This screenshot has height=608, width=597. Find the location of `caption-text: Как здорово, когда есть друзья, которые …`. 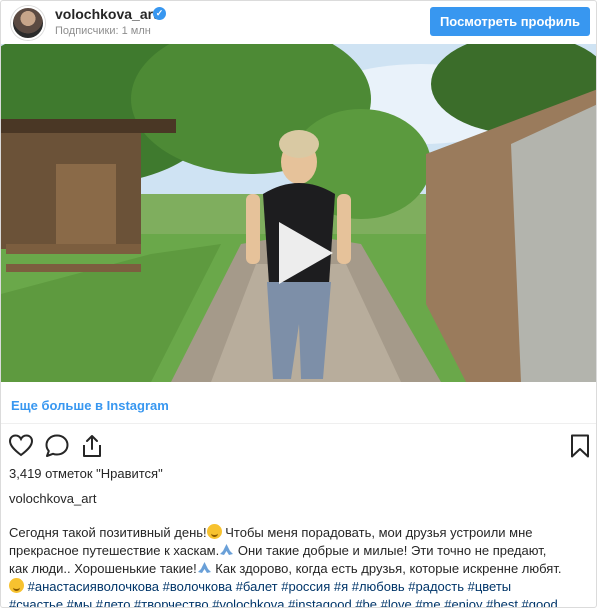

caption-text: Как здорово, когда есть друзья, которые … is located at coordinates (386, 568).